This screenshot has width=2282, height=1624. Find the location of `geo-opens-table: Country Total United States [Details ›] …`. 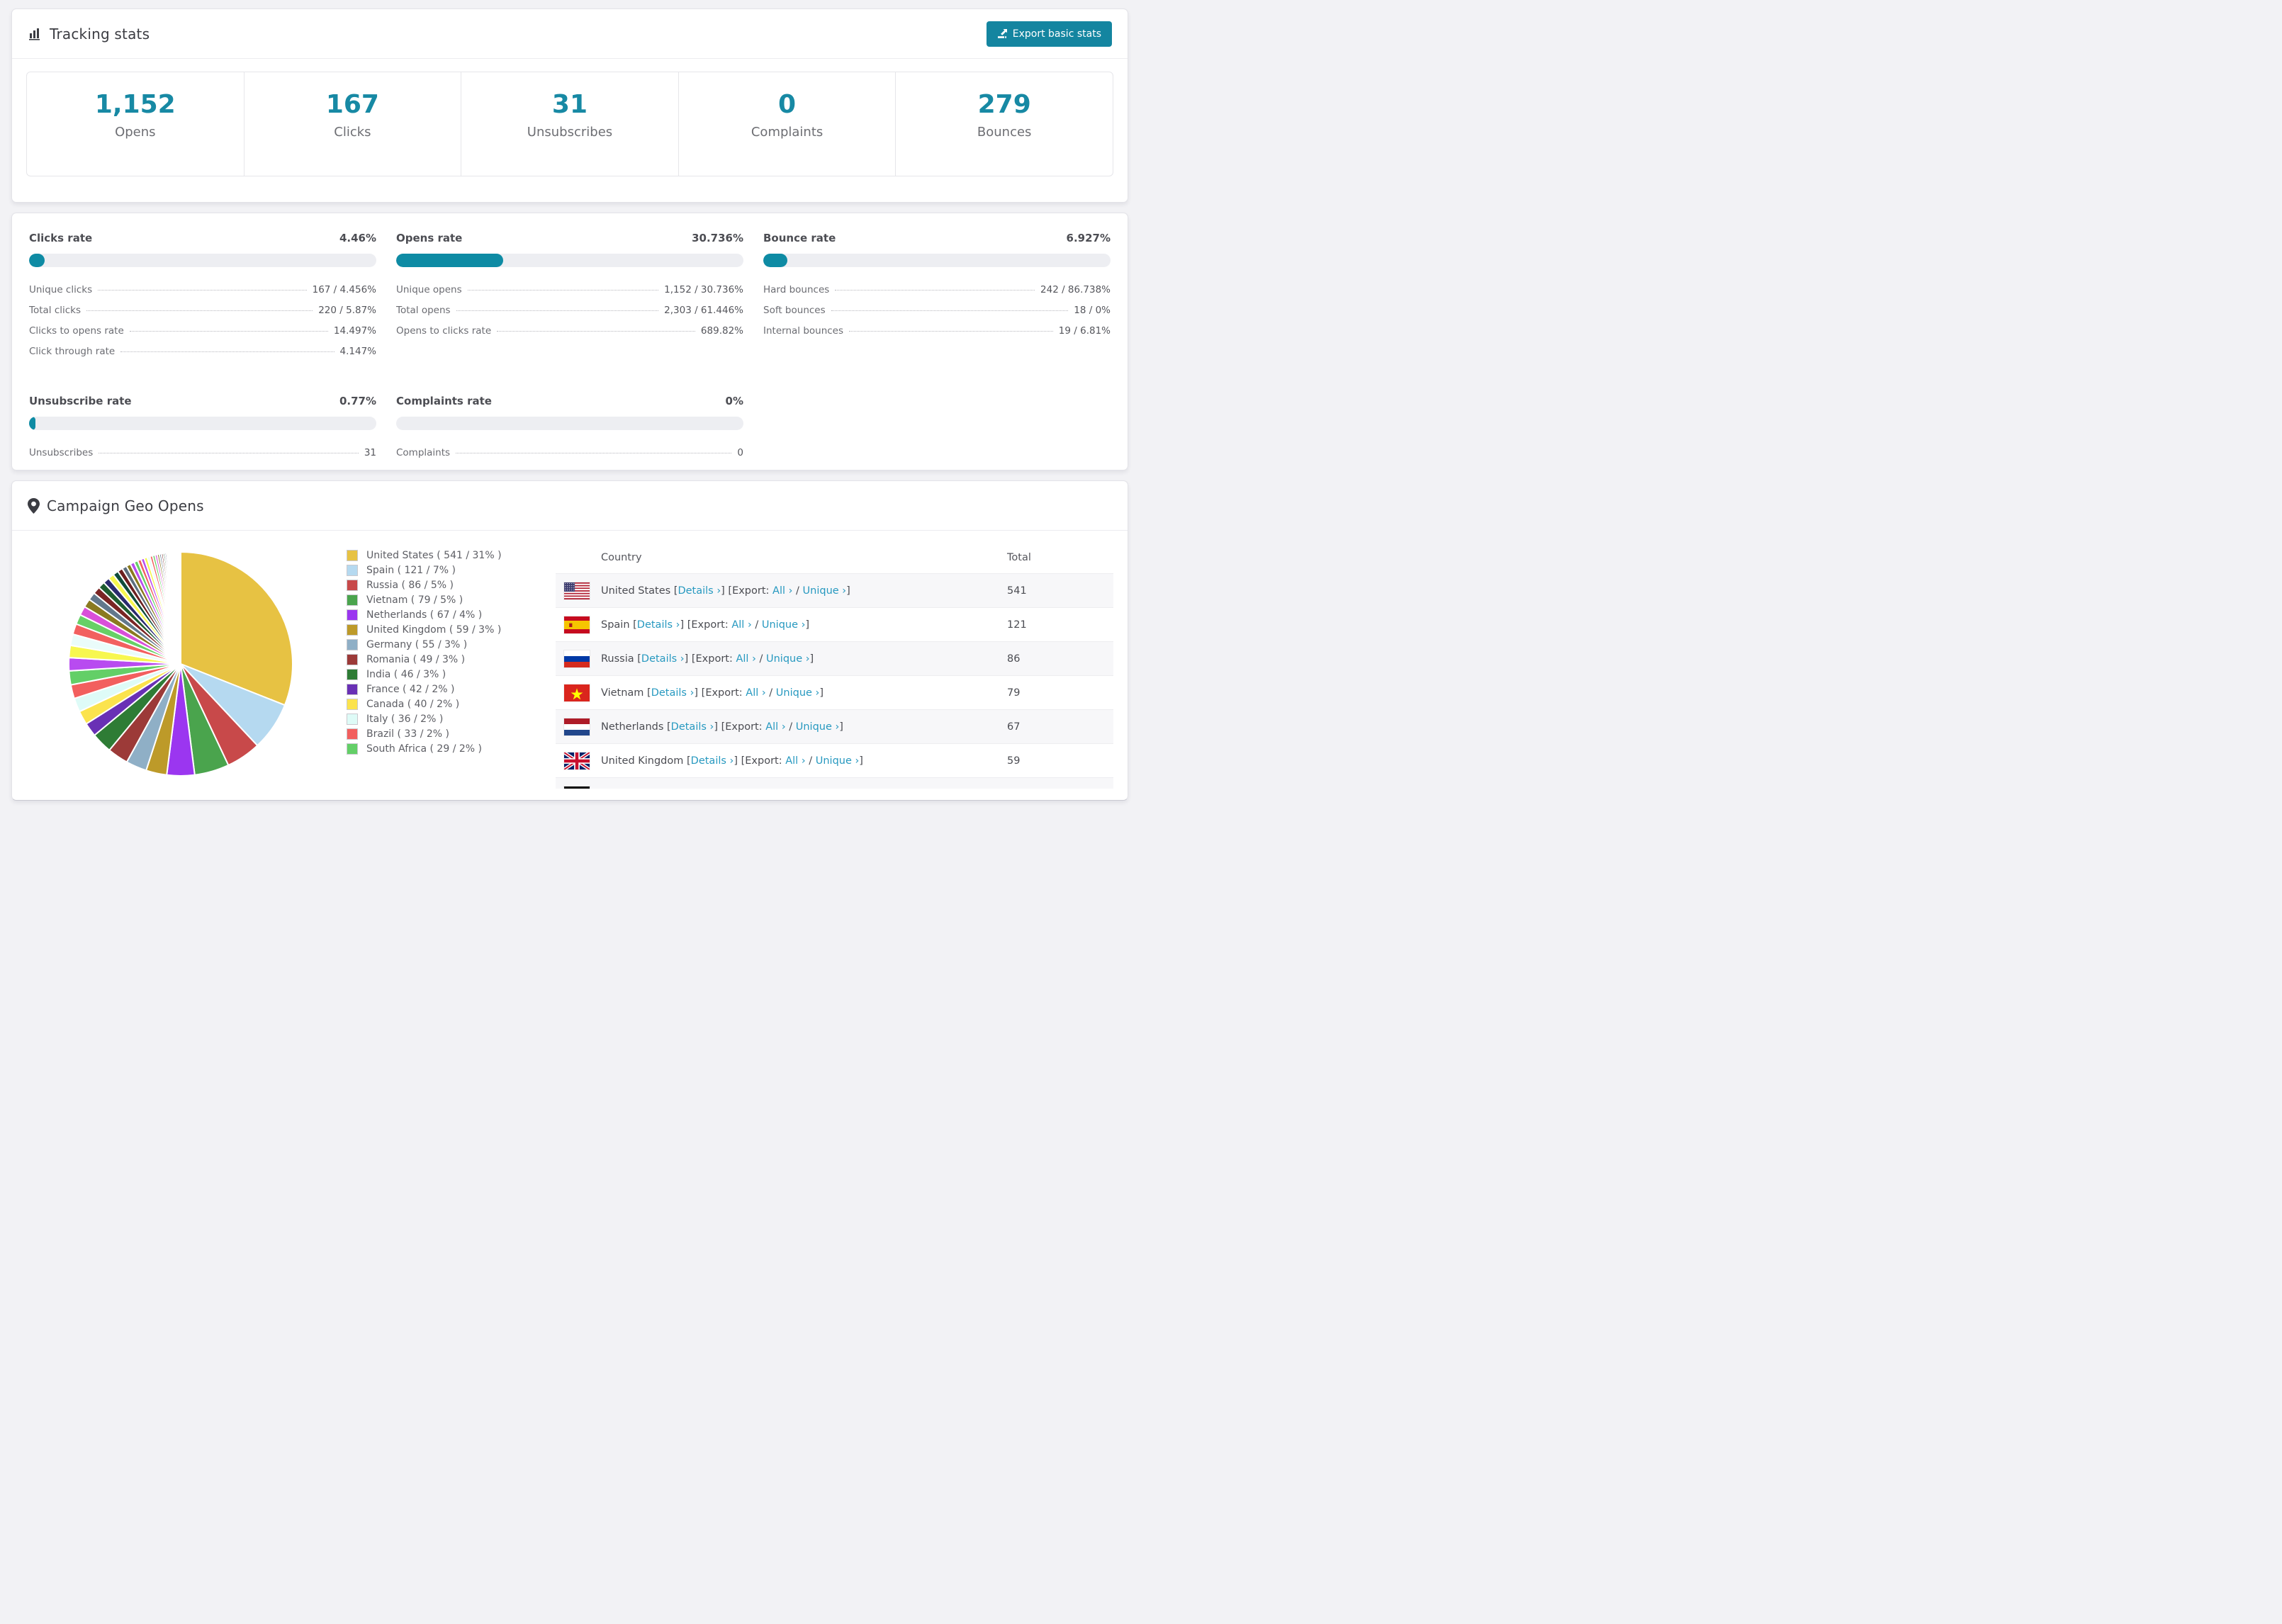

geo-opens-table: Country Total United States [Details ›] … is located at coordinates (835, 666).